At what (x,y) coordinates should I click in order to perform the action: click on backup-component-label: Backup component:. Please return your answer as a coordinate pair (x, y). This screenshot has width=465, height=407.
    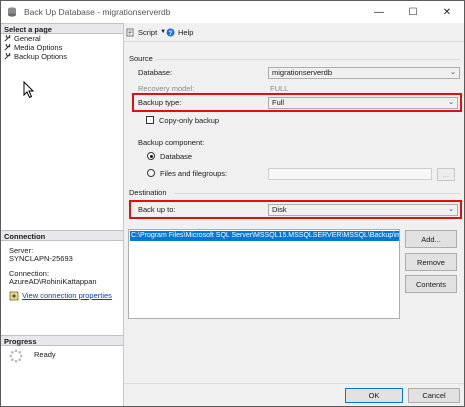
    Looking at the image, I should click on (171, 142).